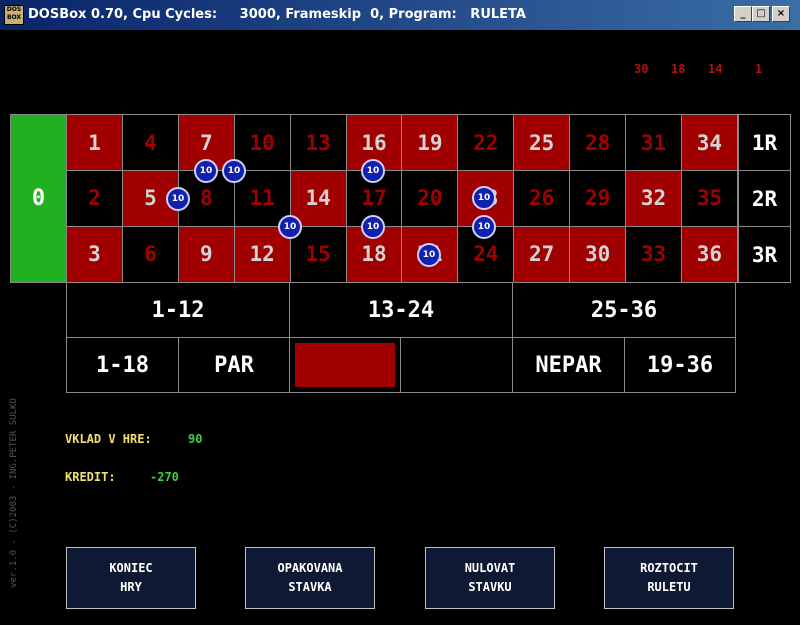 The image size is (800, 625). Describe the element at coordinates (490, 568) in the screenshot. I see `button-label: NULOVAT` at that location.